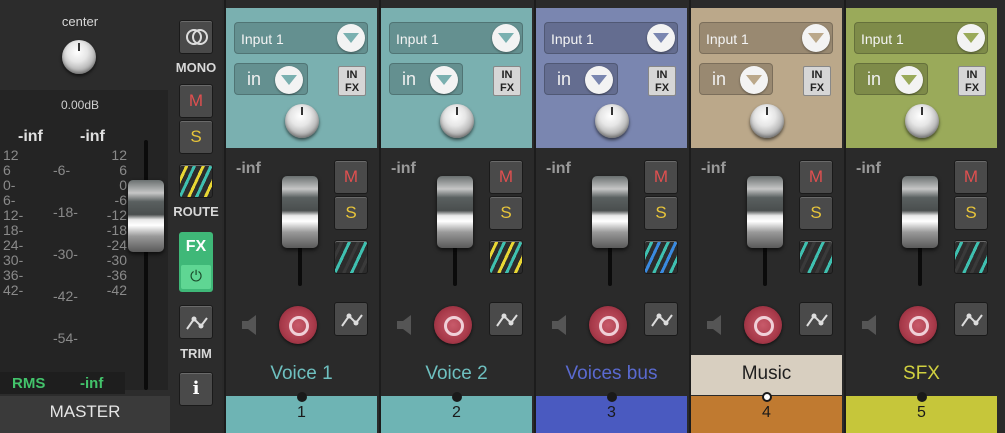  Describe the element at coordinates (766, 375) in the screenshot. I see `track-name: Music` at that location.